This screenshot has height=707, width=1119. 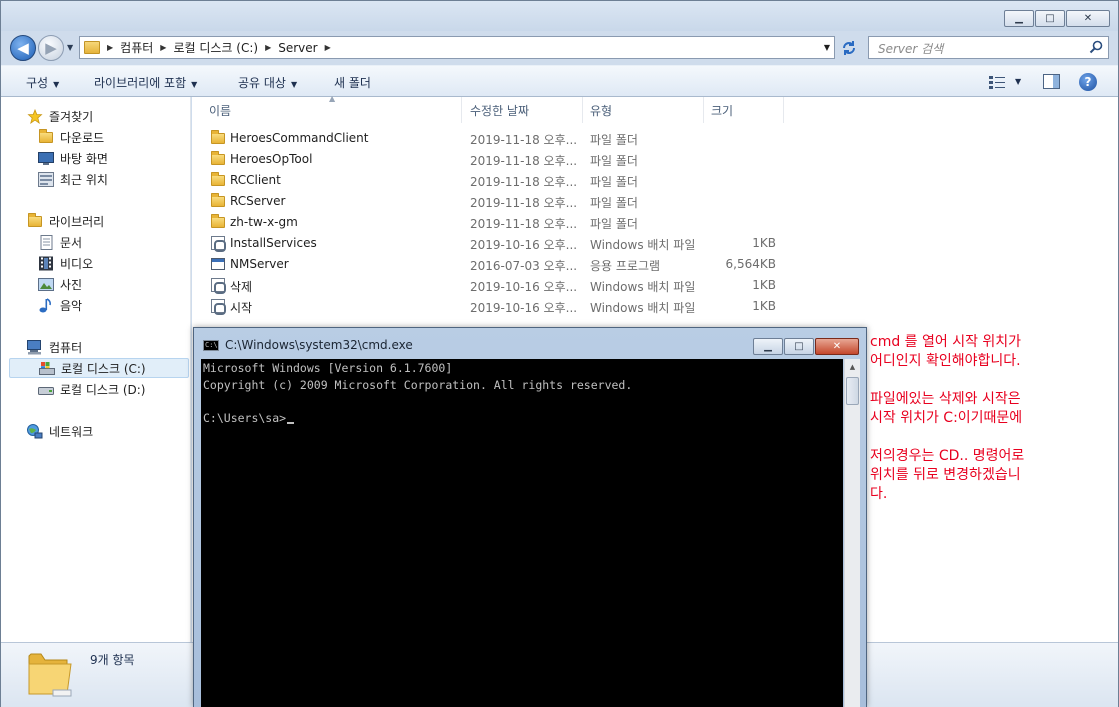 I want to click on organize-button: 구성 ▼, so click(x=42, y=82).